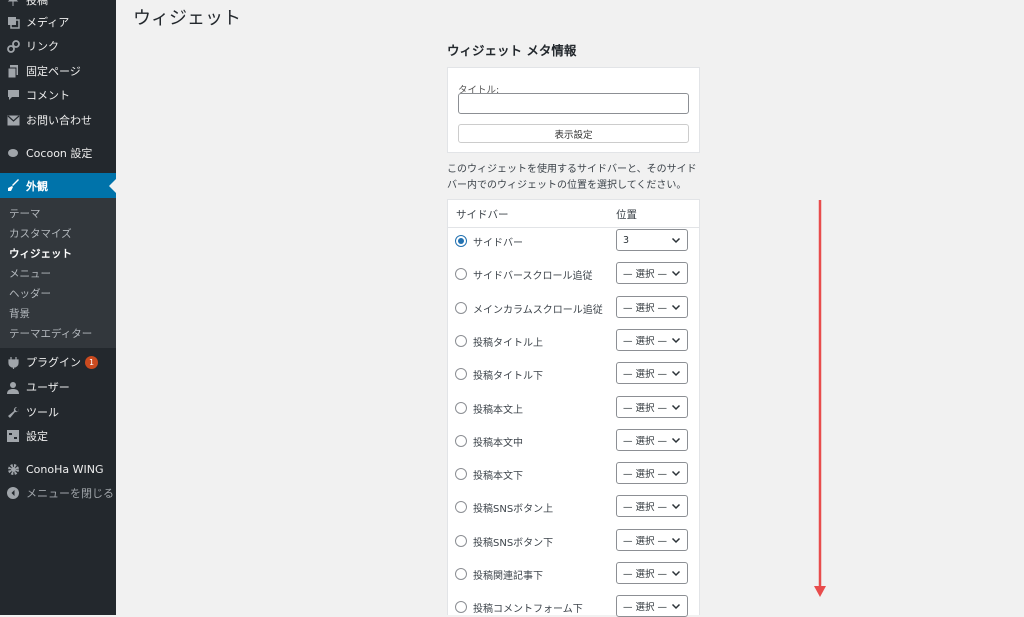 The height and width of the screenshot is (617, 1024). I want to click on sidebar-item-label: 外観, so click(37, 186).